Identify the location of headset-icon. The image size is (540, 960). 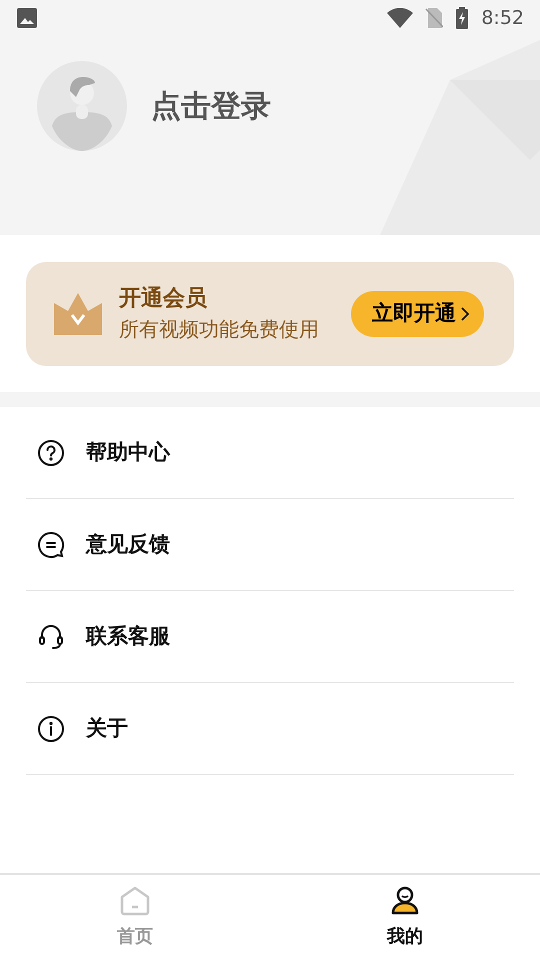
(51, 636).